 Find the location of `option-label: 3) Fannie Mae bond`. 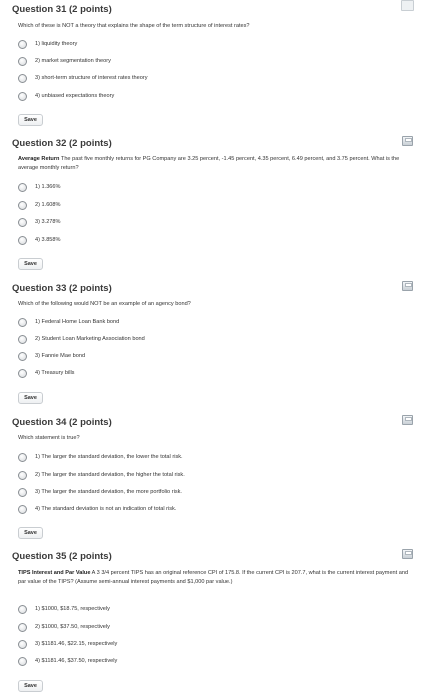

option-label: 3) Fannie Mae bond is located at coordinates (60, 356).